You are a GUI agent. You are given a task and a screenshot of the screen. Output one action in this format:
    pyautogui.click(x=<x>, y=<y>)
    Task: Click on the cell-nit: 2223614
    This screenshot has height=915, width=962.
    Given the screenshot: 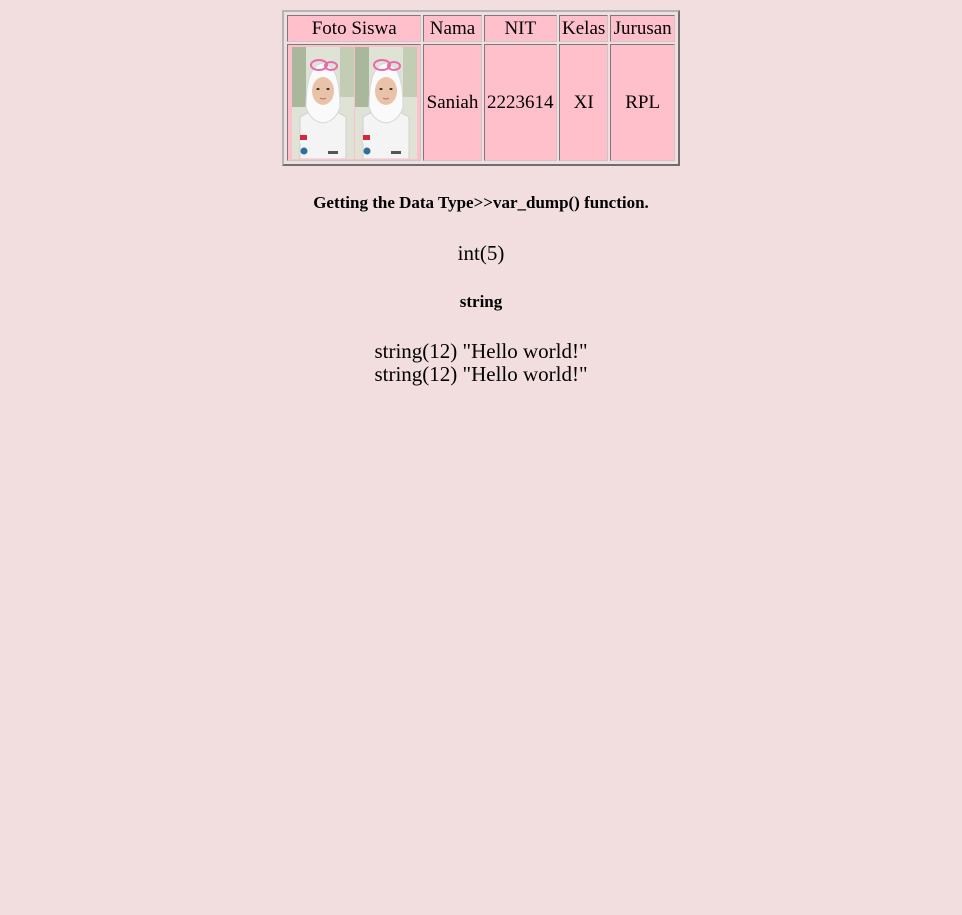 What is the action you would take?
    pyautogui.click(x=520, y=102)
    